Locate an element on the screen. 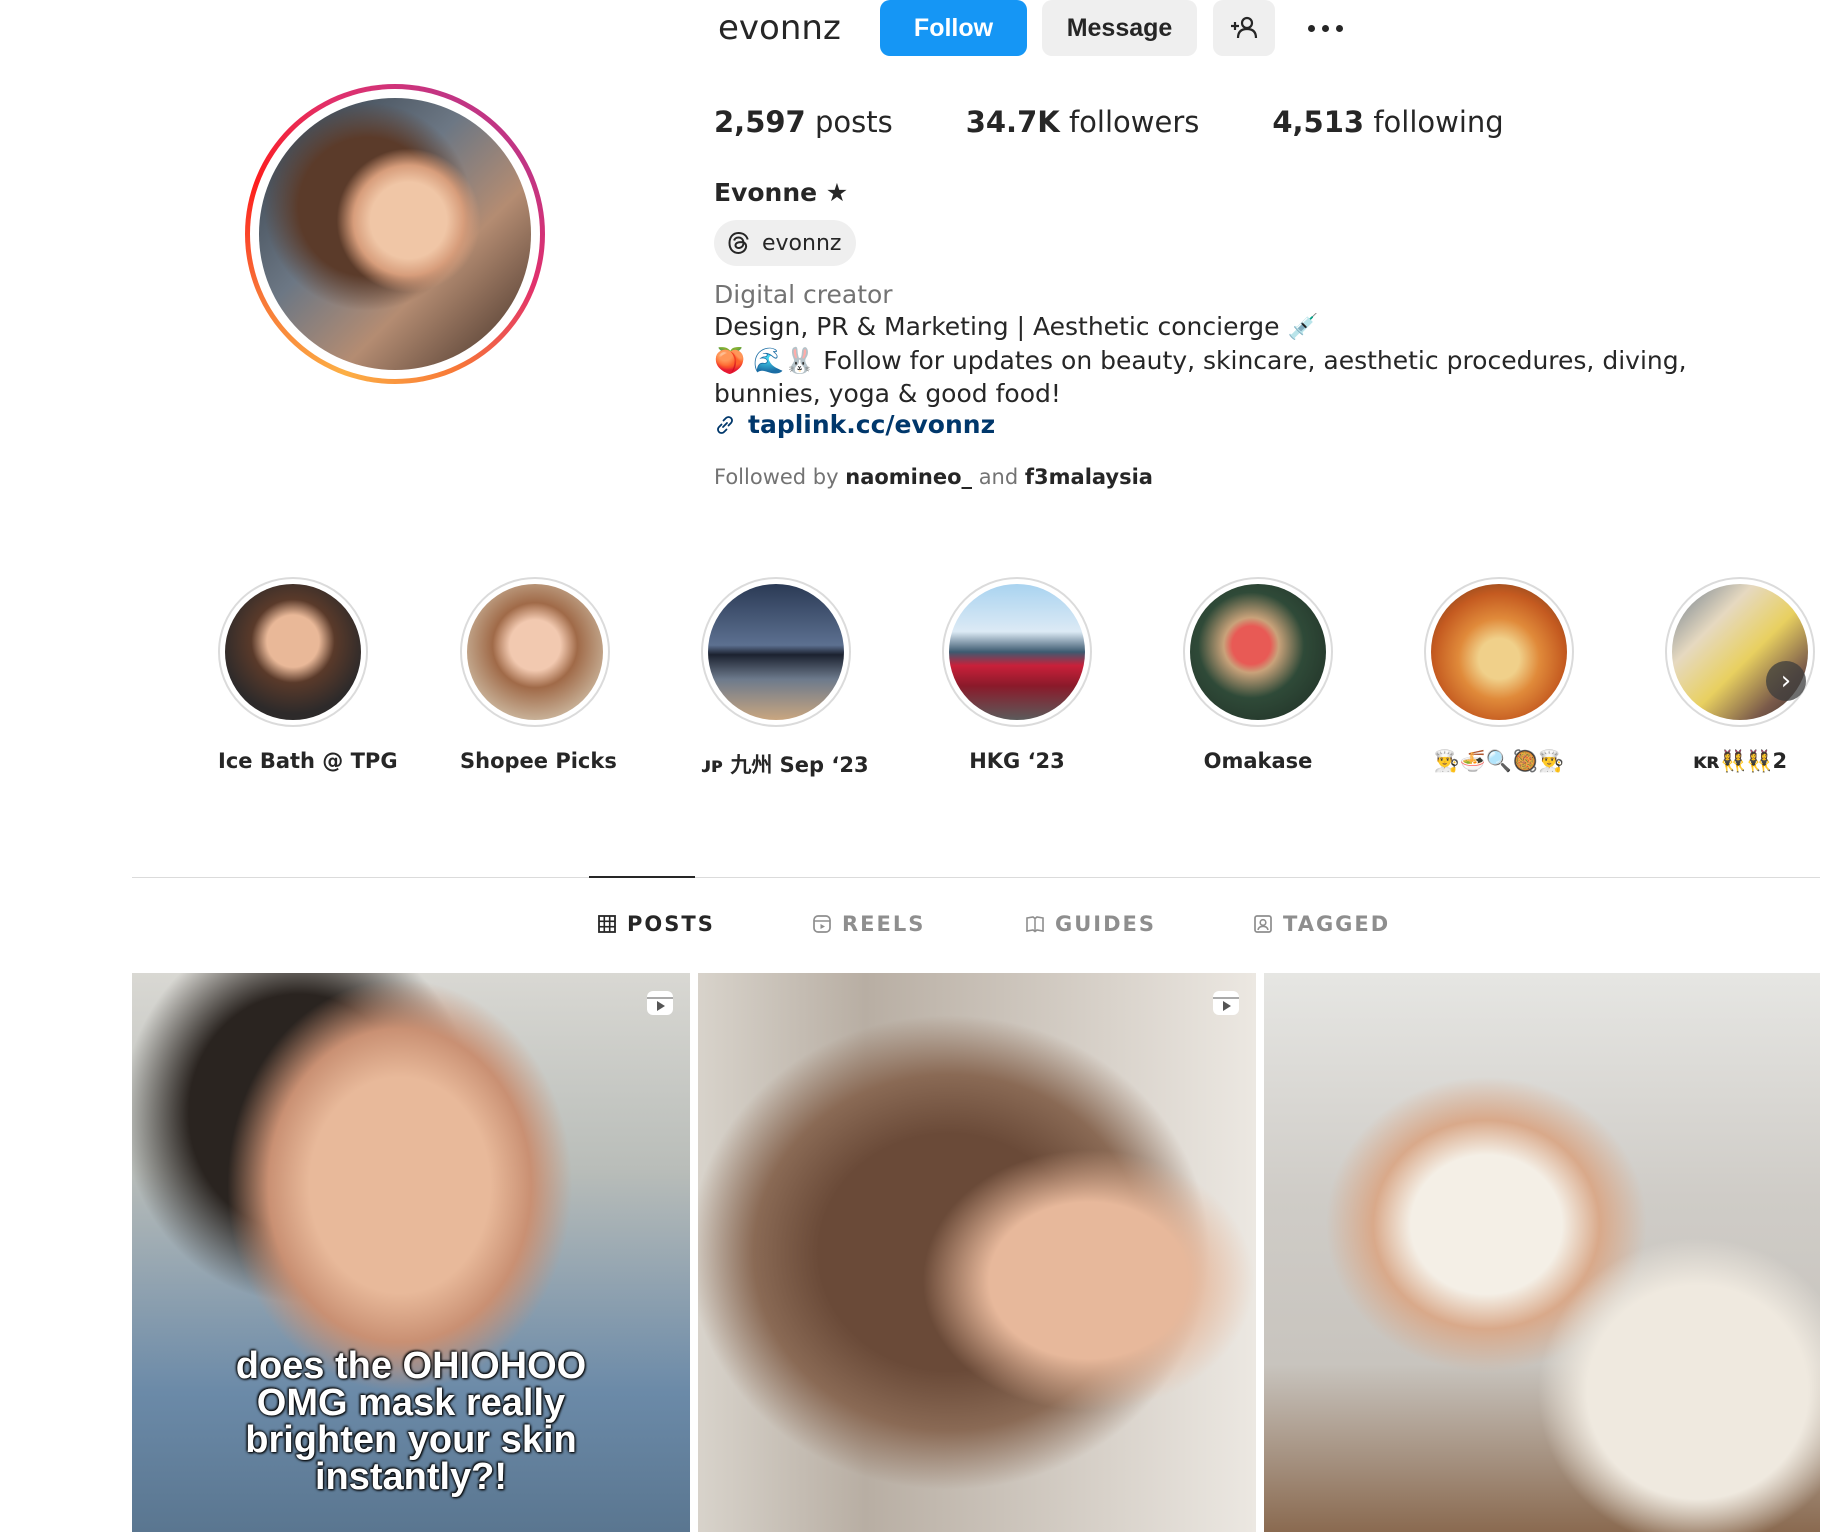 The height and width of the screenshot is (1532, 1847). tab-reels: REELS is located at coordinates (868, 924).